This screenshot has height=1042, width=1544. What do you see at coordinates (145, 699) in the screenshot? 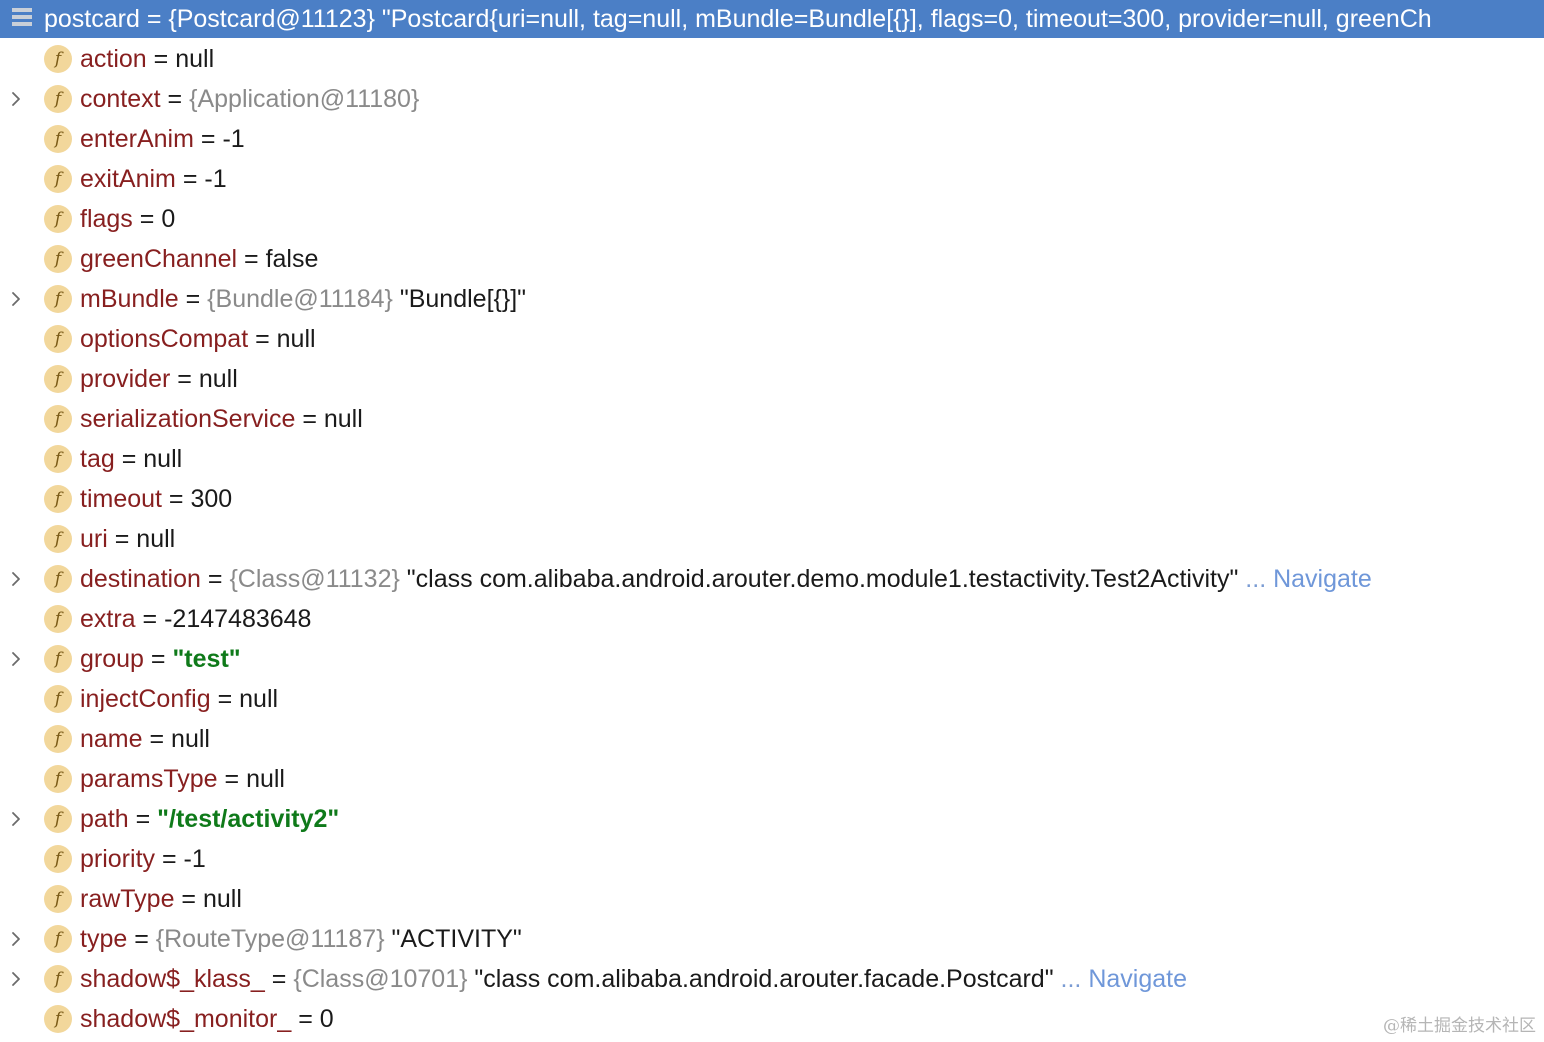
I see `field-name: injectConfig` at bounding box center [145, 699].